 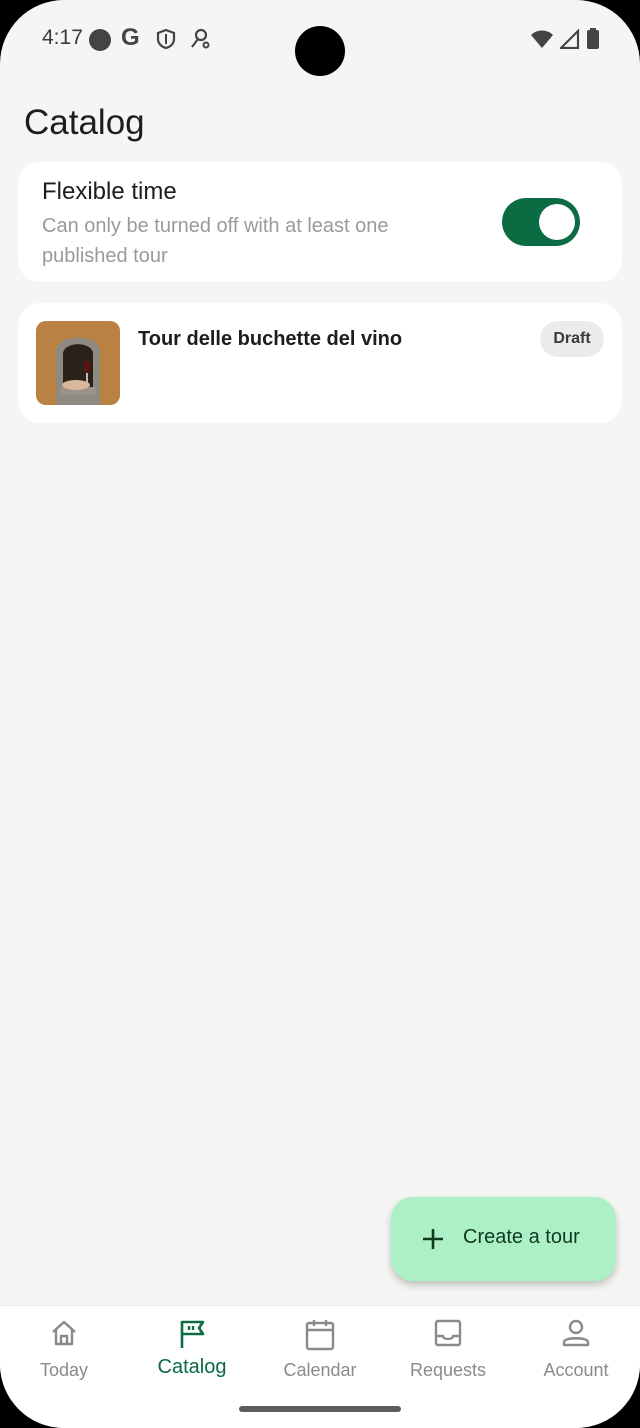 I want to click on inbox-icon, so click(x=448, y=1335).